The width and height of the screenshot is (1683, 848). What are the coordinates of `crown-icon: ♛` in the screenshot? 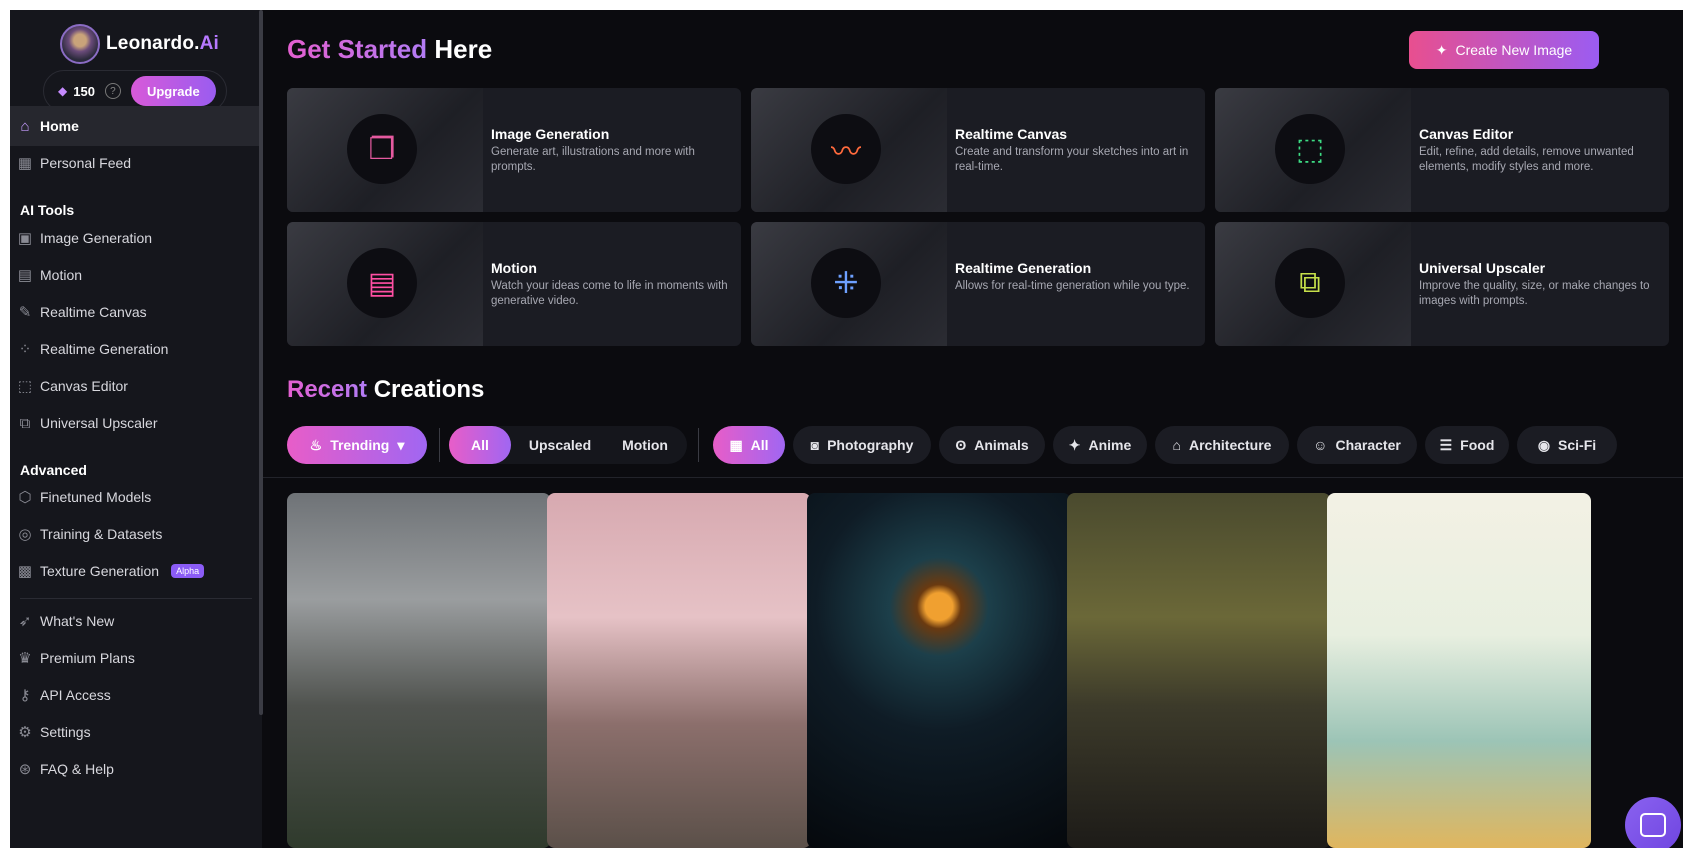 It's located at (25, 658).